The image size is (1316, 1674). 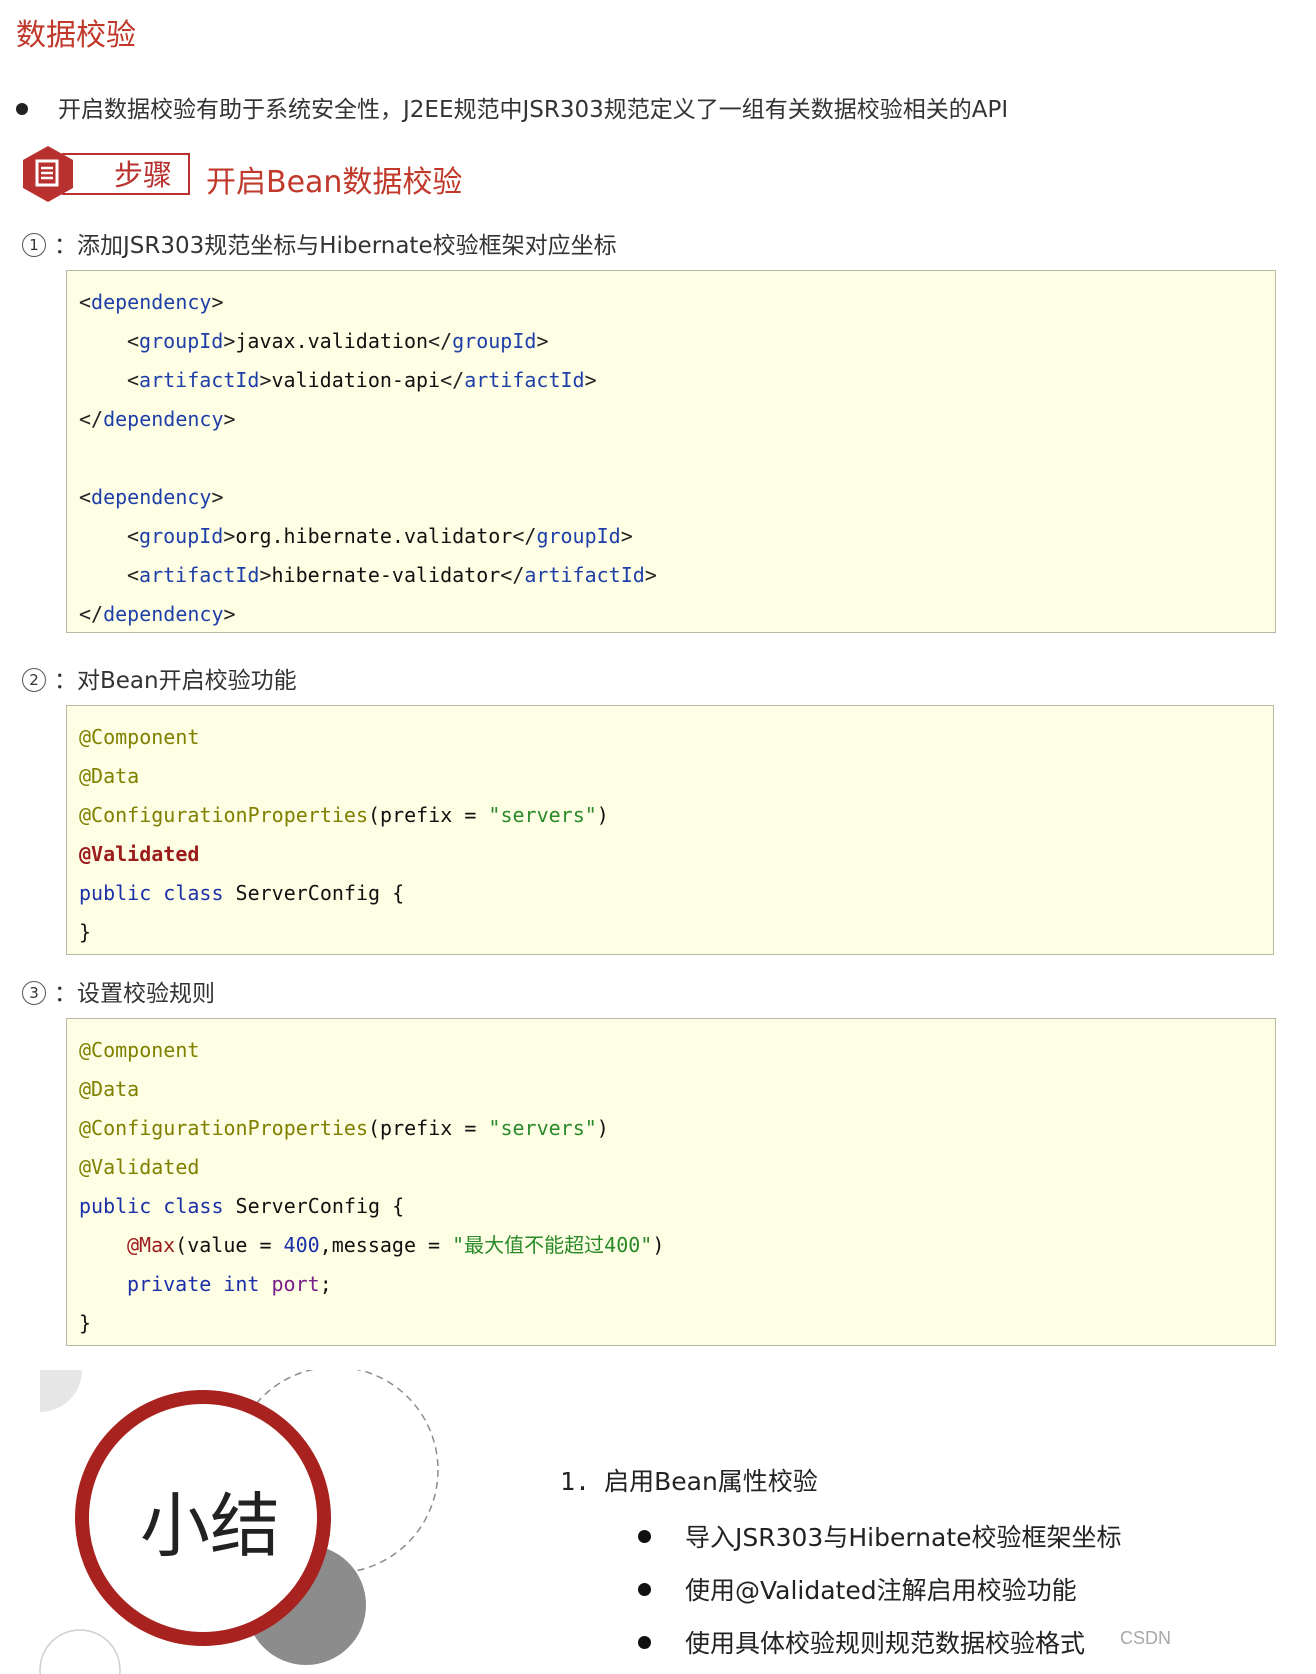 I want to click on step-text: ：添加JSR303规范坐标与Hibernate校验框架对应坐标, so click(x=335, y=246).